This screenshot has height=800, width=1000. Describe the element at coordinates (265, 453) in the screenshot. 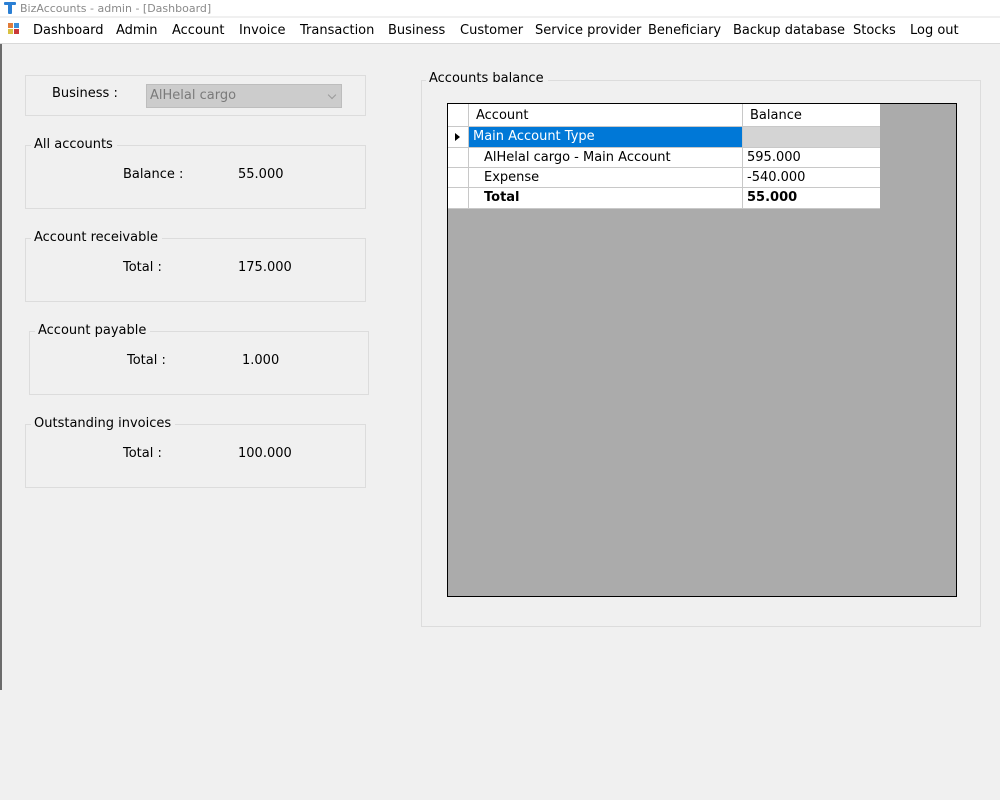

I see `outstanding-total-value: 100.000` at that location.